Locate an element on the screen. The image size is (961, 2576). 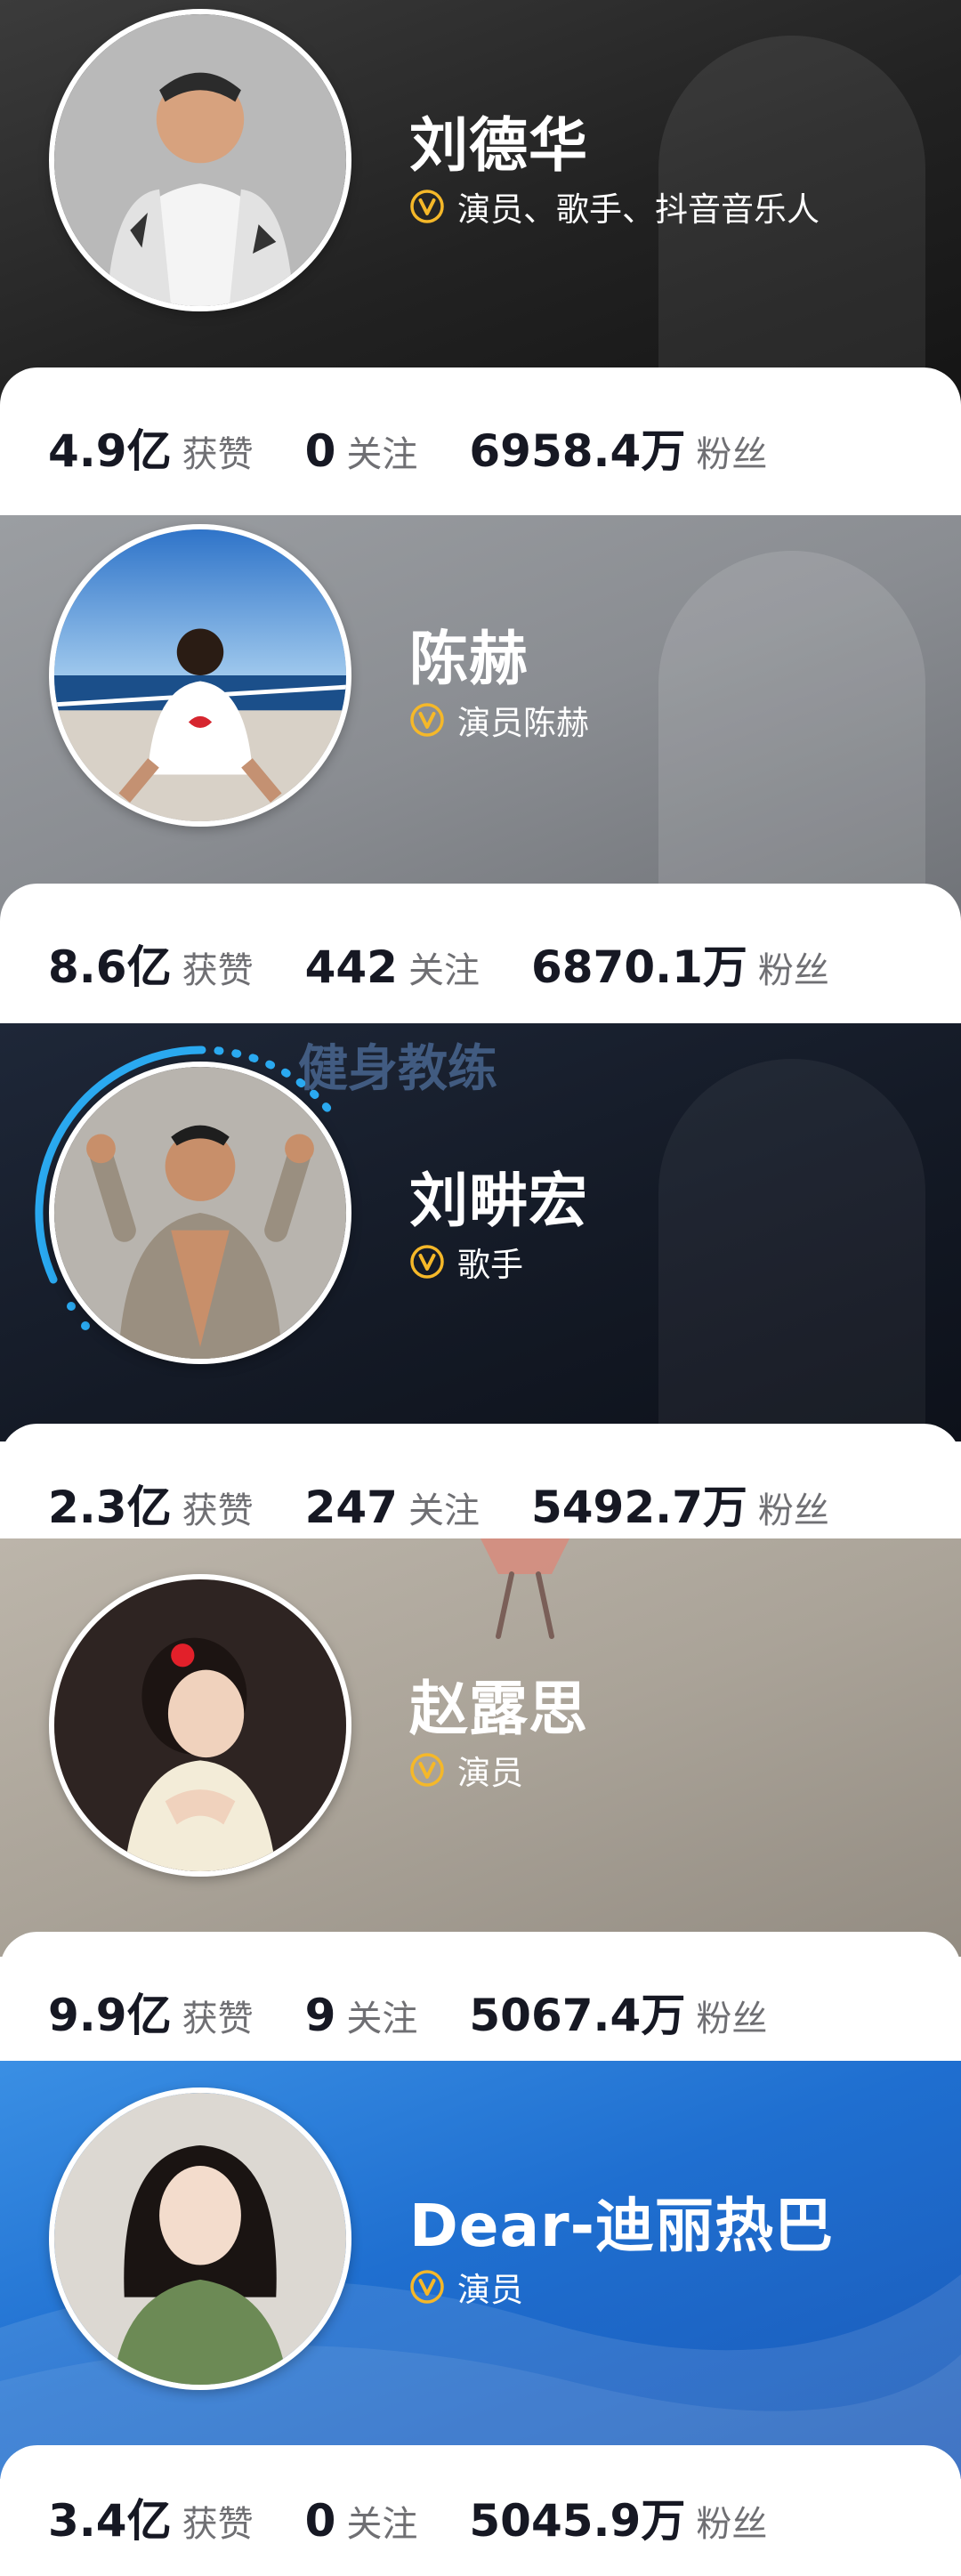
likes-stat: 8.6亿 获赞 is located at coordinates (151, 964).